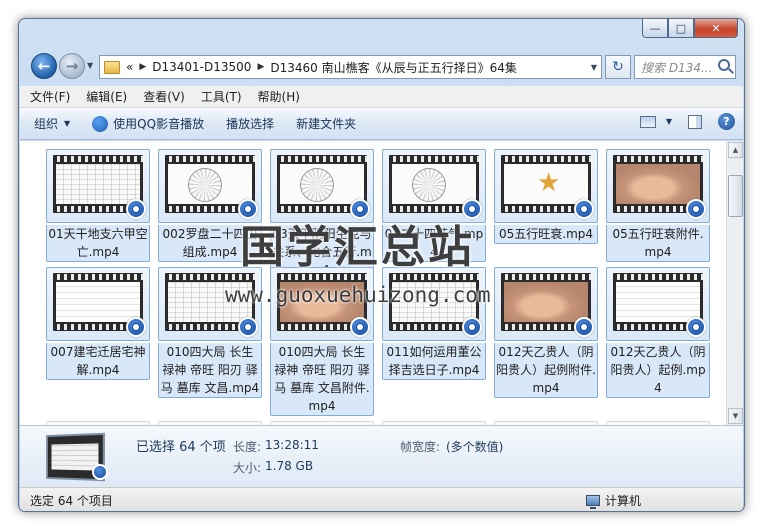 Image resolution: width=763 pixels, height=530 pixels. Describe the element at coordinates (289, 466) in the screenshot. I see `size-value: 1.78 GB` at that location.